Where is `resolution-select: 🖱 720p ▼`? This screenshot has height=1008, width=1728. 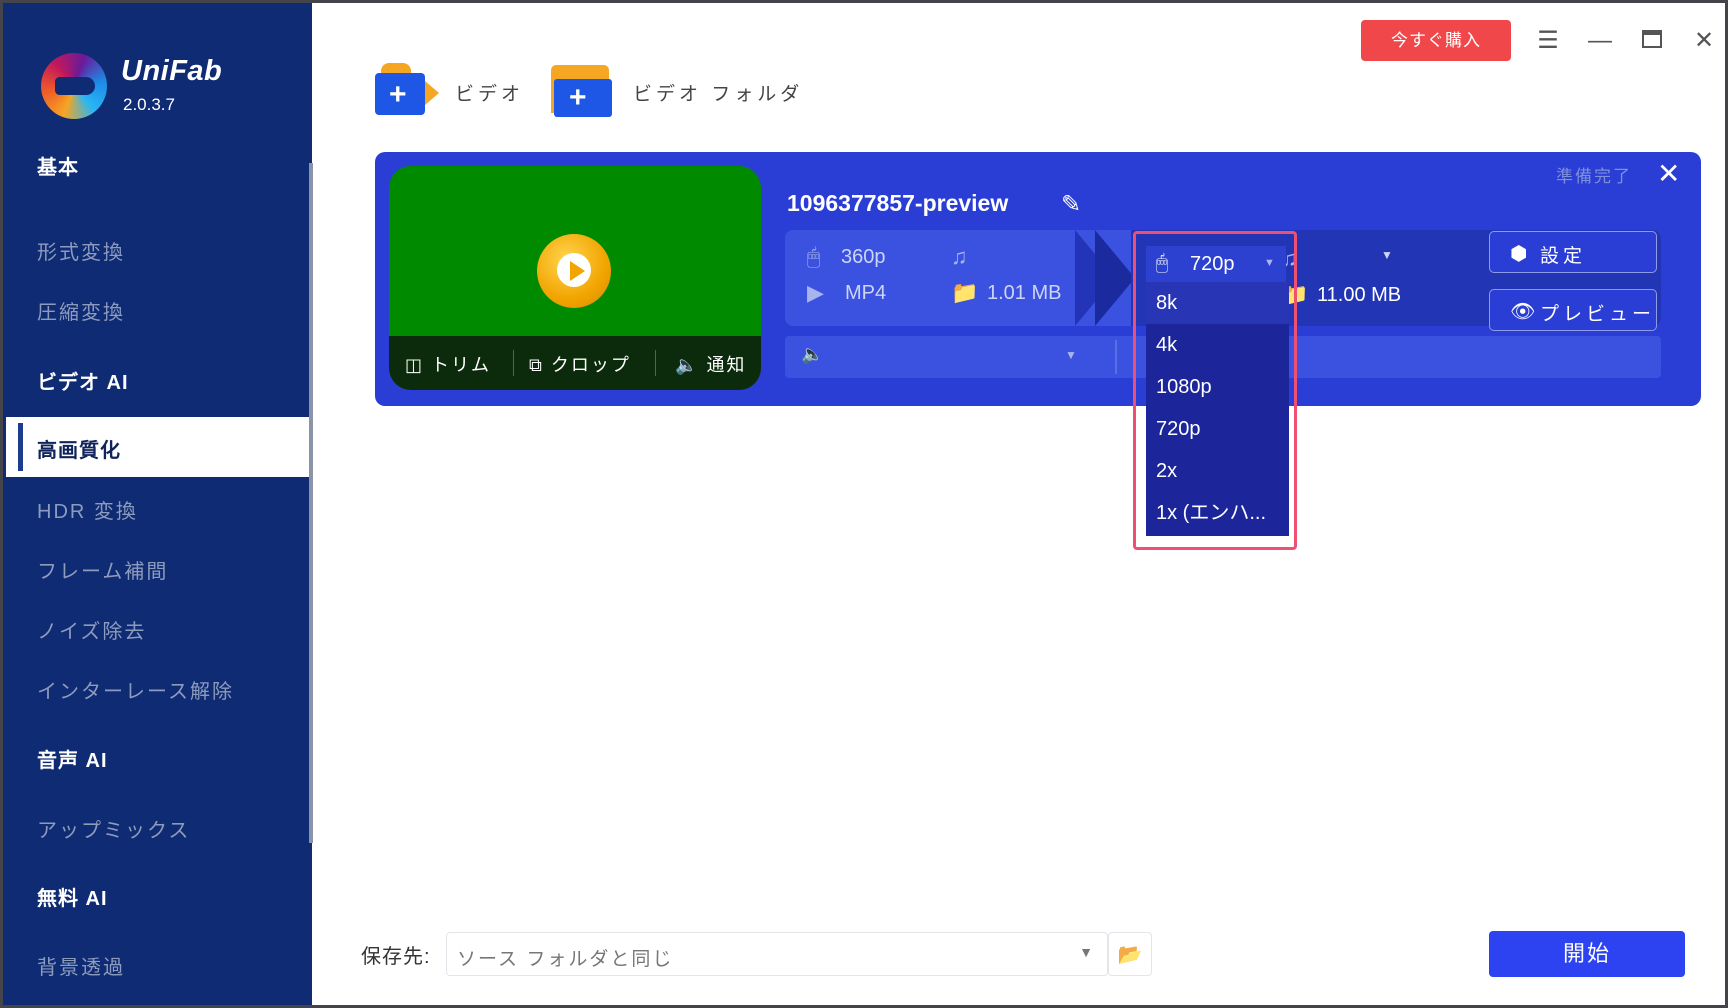
resolution-select: 🖱 720p ▼ is located at coordinates (1216, 264).